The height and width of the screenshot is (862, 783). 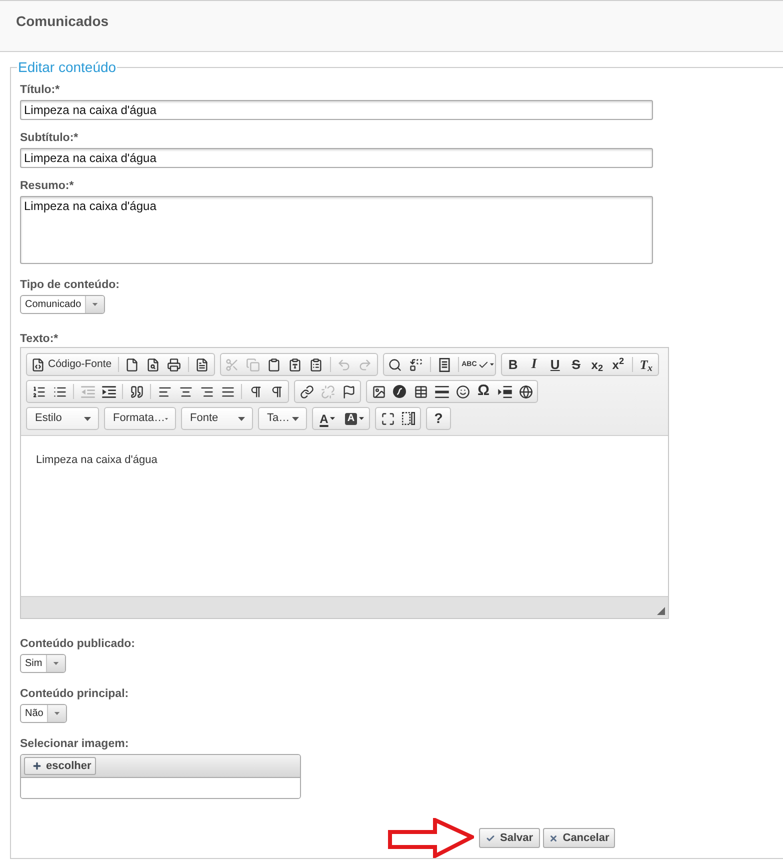 What do you see at coordinates (421, 391) in the screenshot?
I see `table-icon` at bounding box center [421, 391].